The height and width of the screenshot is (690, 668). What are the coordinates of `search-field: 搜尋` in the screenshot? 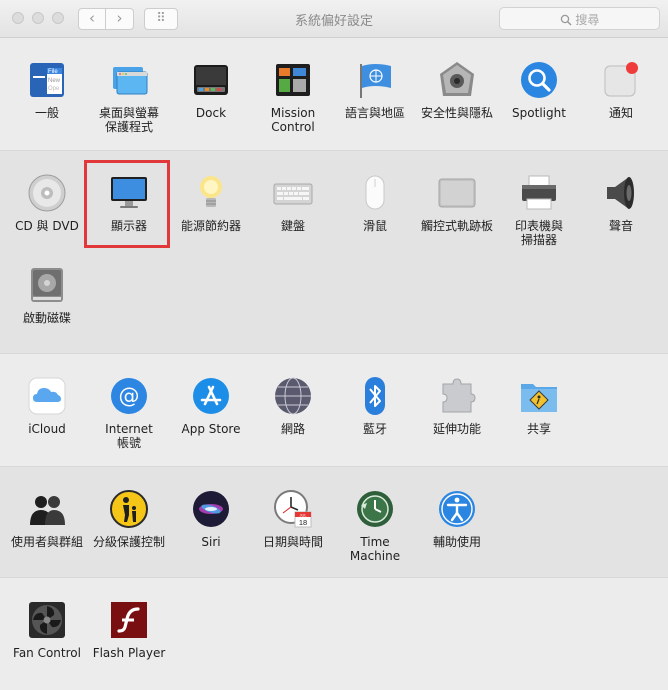 It's located at (579, 18).